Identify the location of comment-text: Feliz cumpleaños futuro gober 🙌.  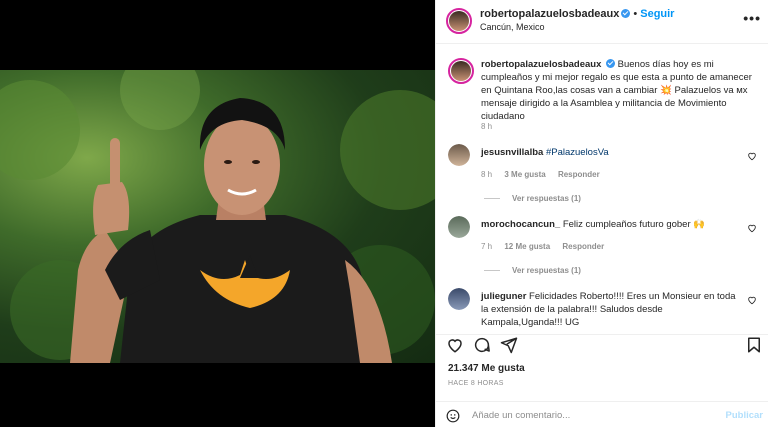
(634, 224).